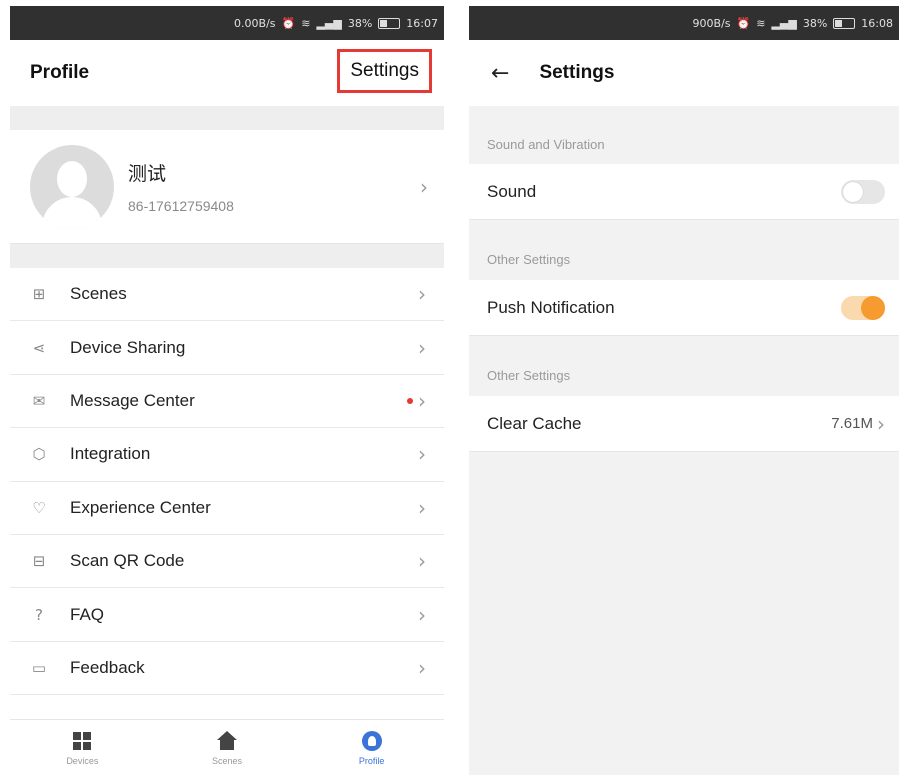  Describe the element at coordinates (140, 507) in the screenshot. I see `menu-item-label: Experience Center` at that location.